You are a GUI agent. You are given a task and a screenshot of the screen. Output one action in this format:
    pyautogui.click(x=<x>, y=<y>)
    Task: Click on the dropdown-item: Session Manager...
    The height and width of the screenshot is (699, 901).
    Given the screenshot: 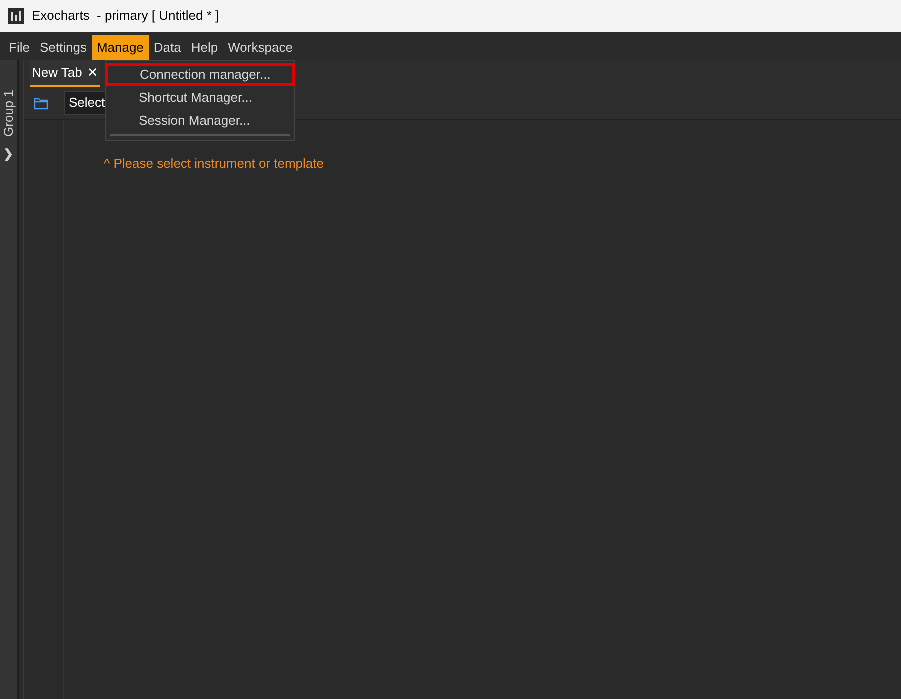 What is the action you would take?
    pyautogui.click(x=200, y=120)
    